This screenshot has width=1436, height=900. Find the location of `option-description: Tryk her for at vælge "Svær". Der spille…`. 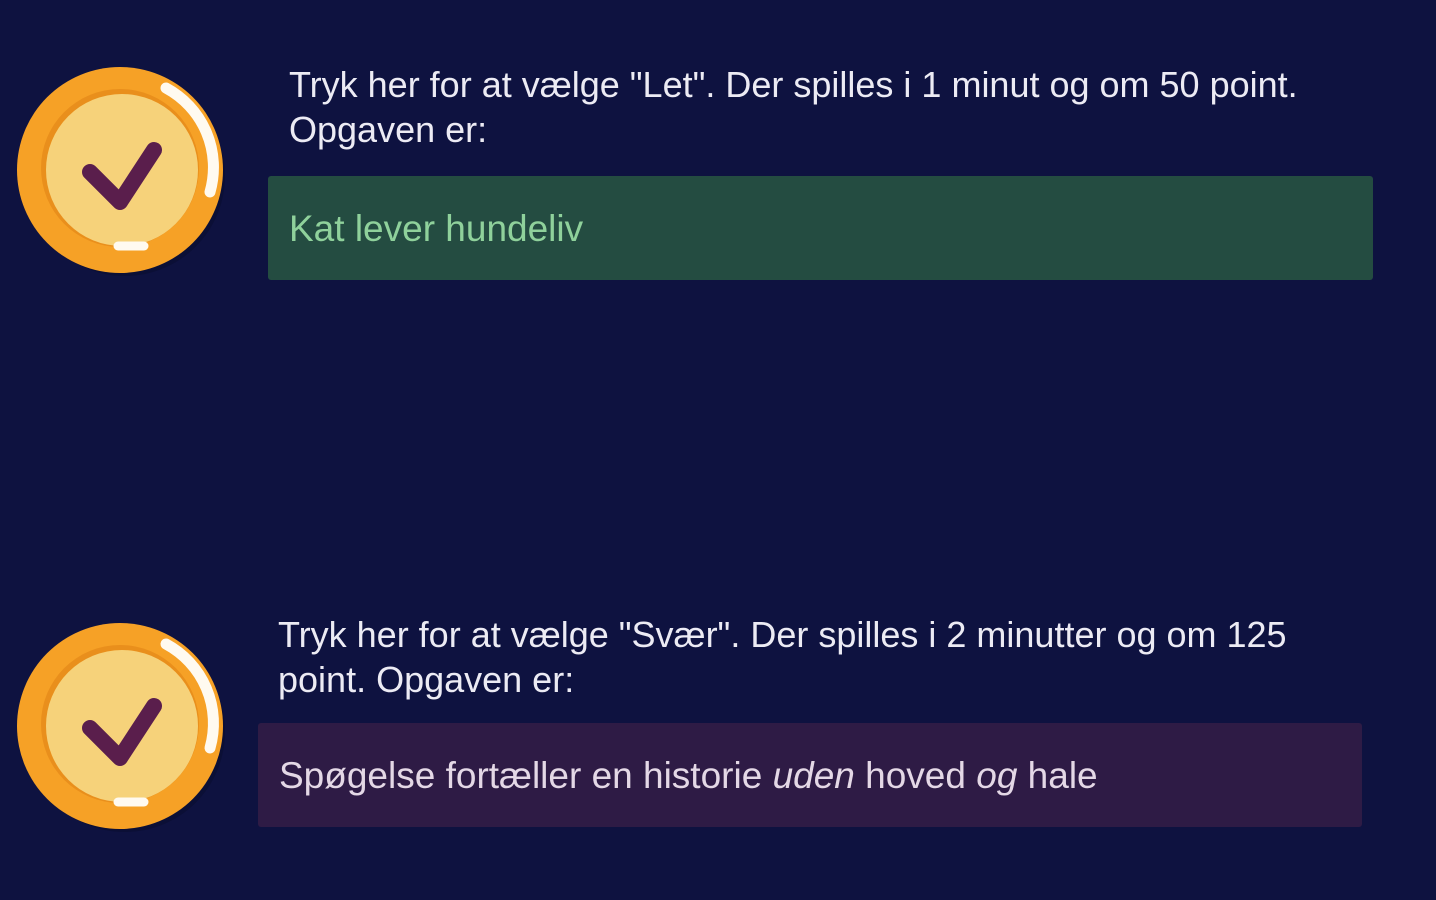

option-description: Tryk her for at vælge "Svær". Der spille… is located at coordinates (782, 657).